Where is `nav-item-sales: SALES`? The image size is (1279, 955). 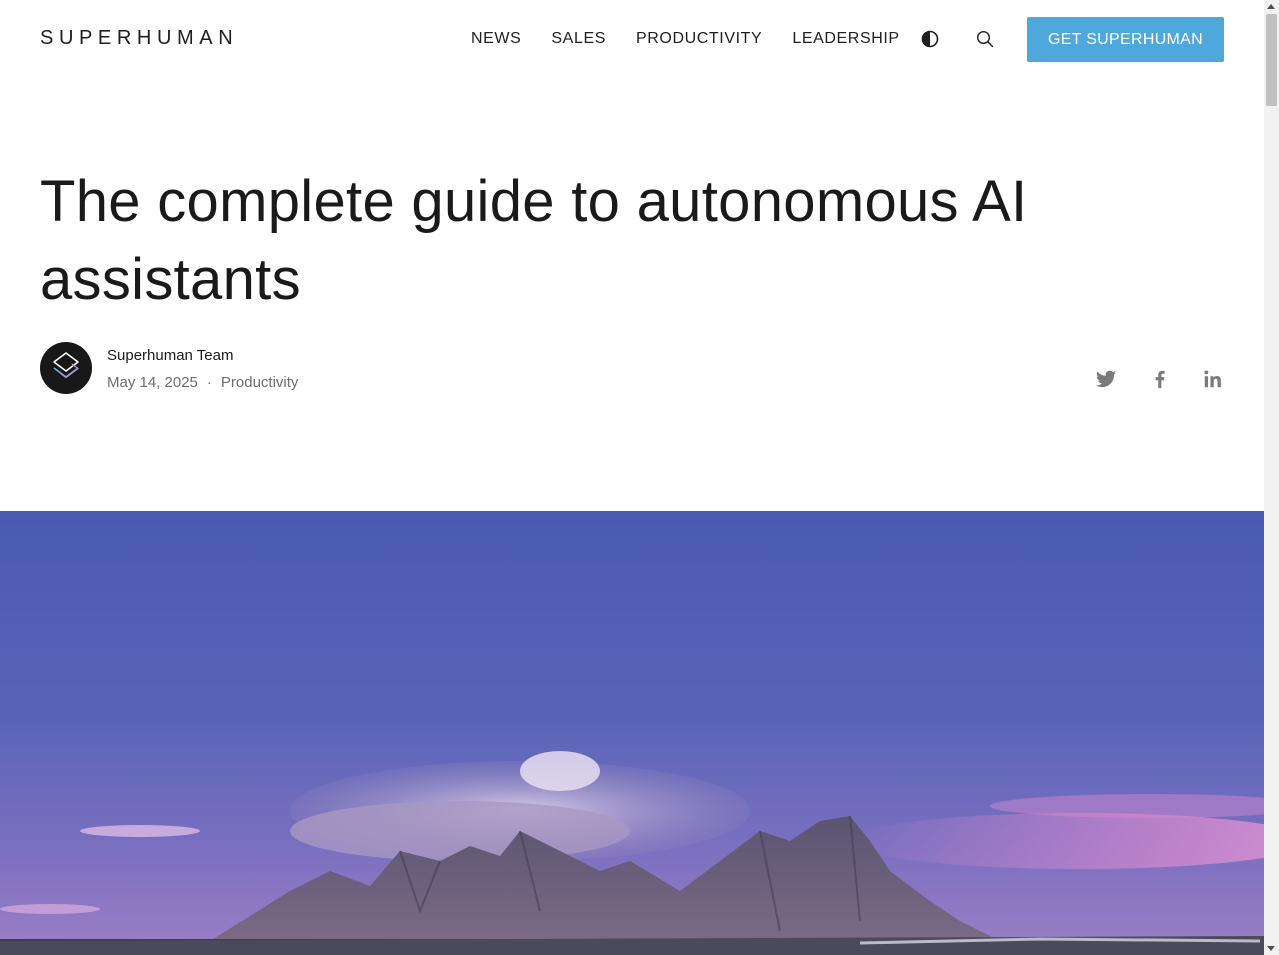 nav-item-sales: SALES is located at coordinates (578, 39).